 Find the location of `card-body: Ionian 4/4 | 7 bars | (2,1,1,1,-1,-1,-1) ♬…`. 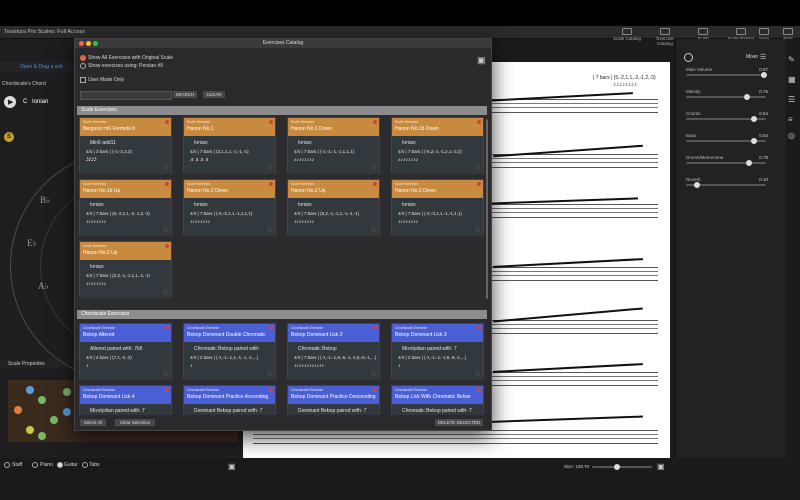

card-body: Ionian 4/4 | 7 bars | (2,1,1,1,-1,-1,-1) ♬… is located at coordinates (229, 155).